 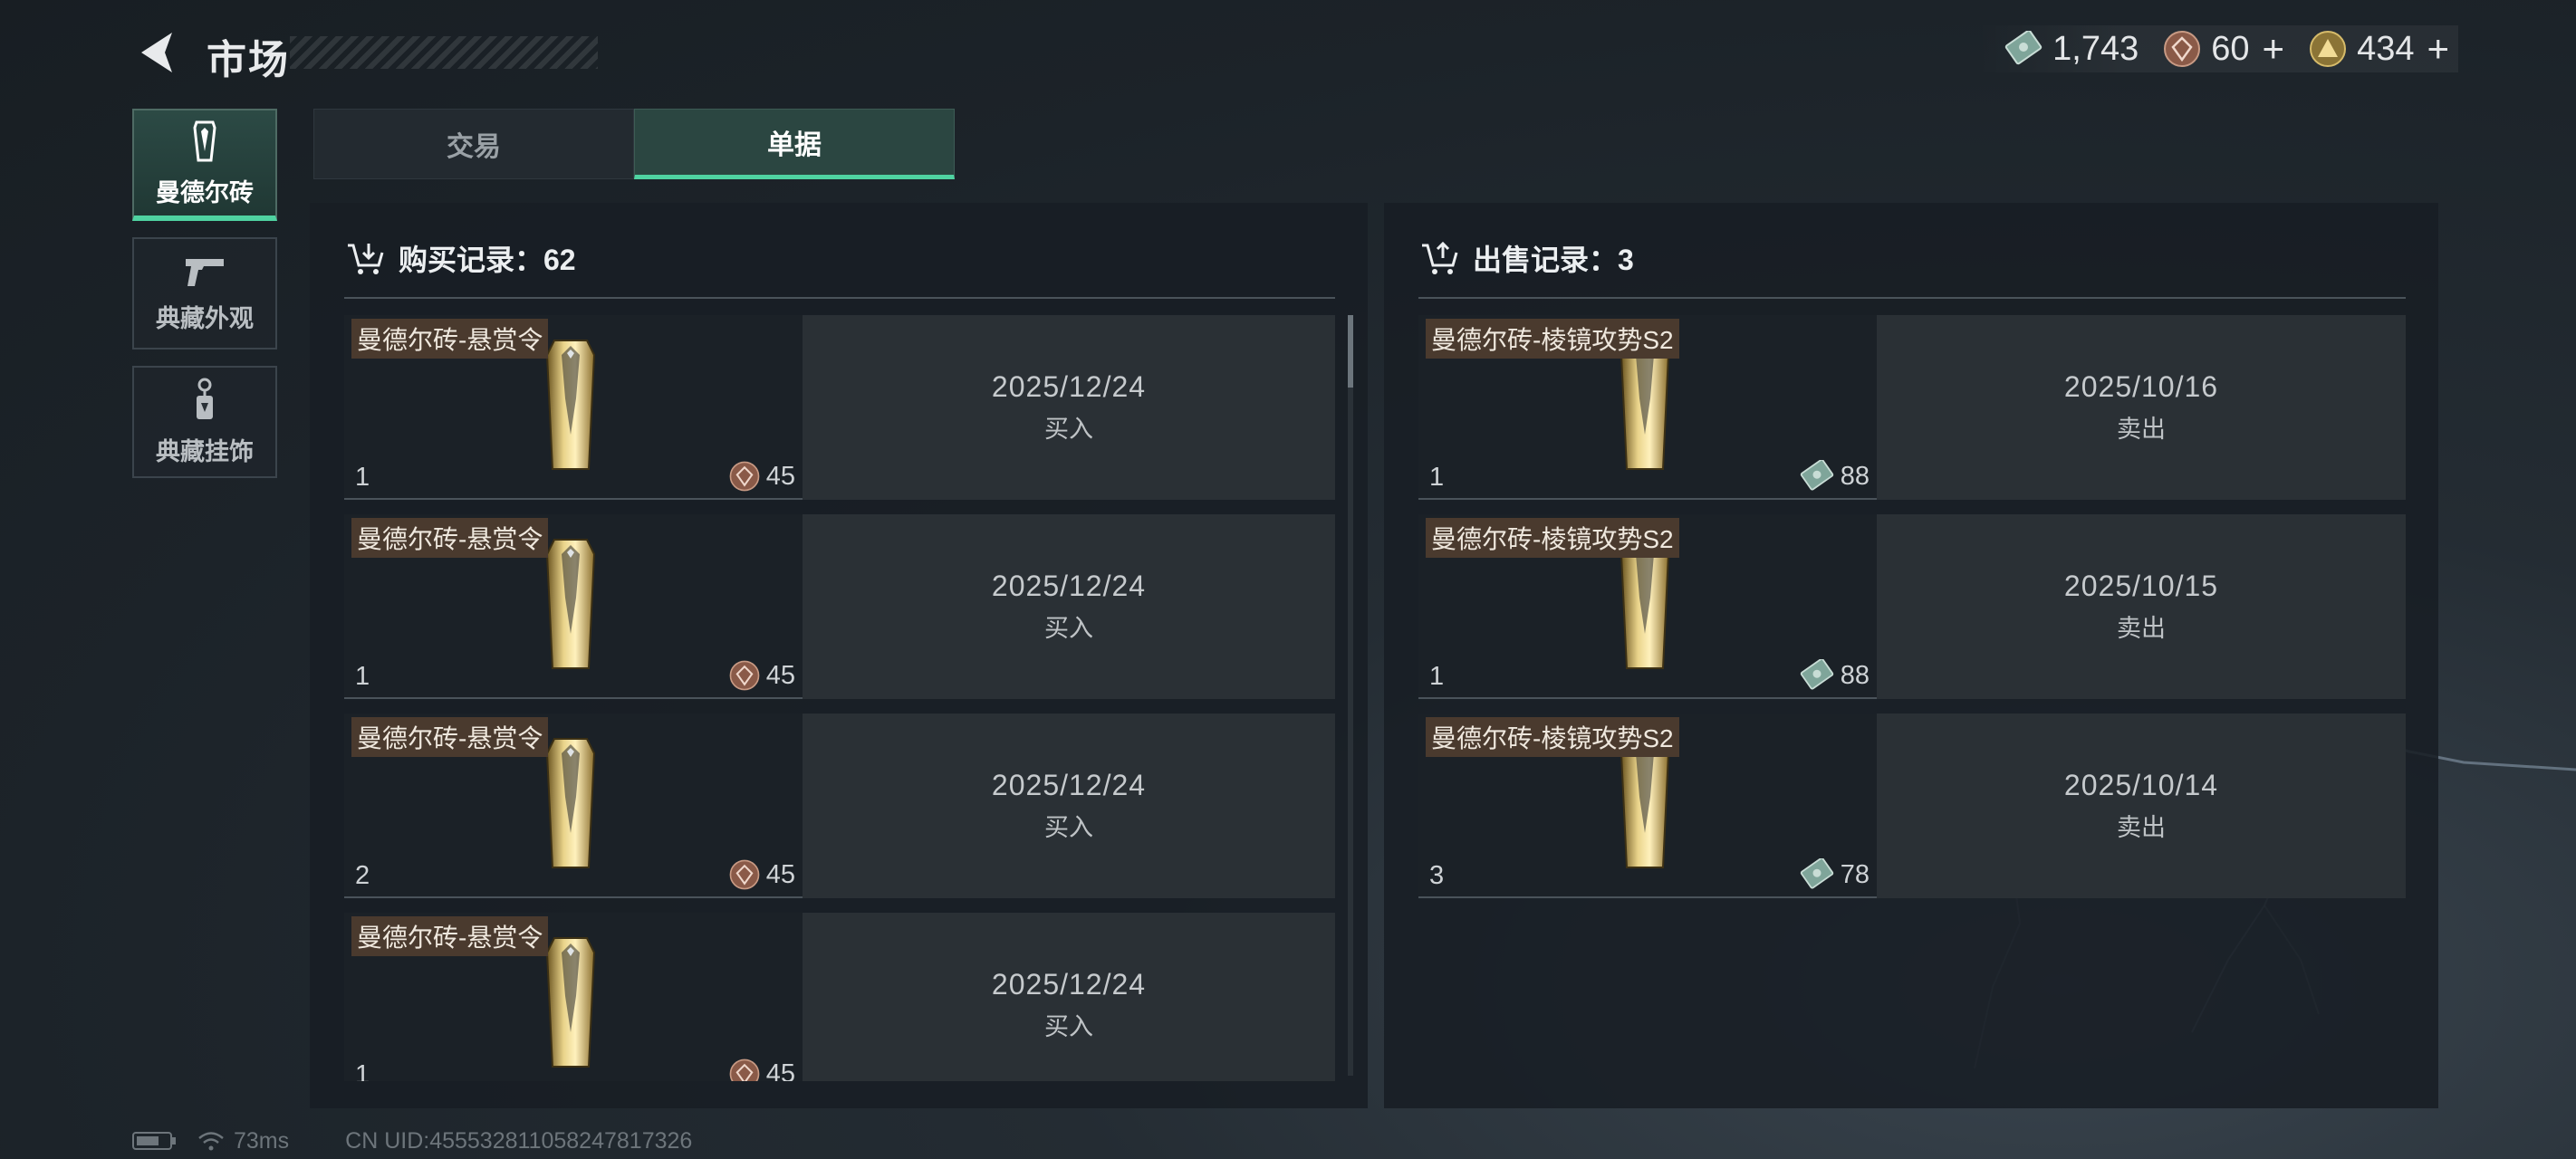 What do you see at coordinates (1647, 606) in the screenshot?
I see `item-card: 曼德尔砖-棱镜攻势S2 1 88` at bounding box center [1647, 606].